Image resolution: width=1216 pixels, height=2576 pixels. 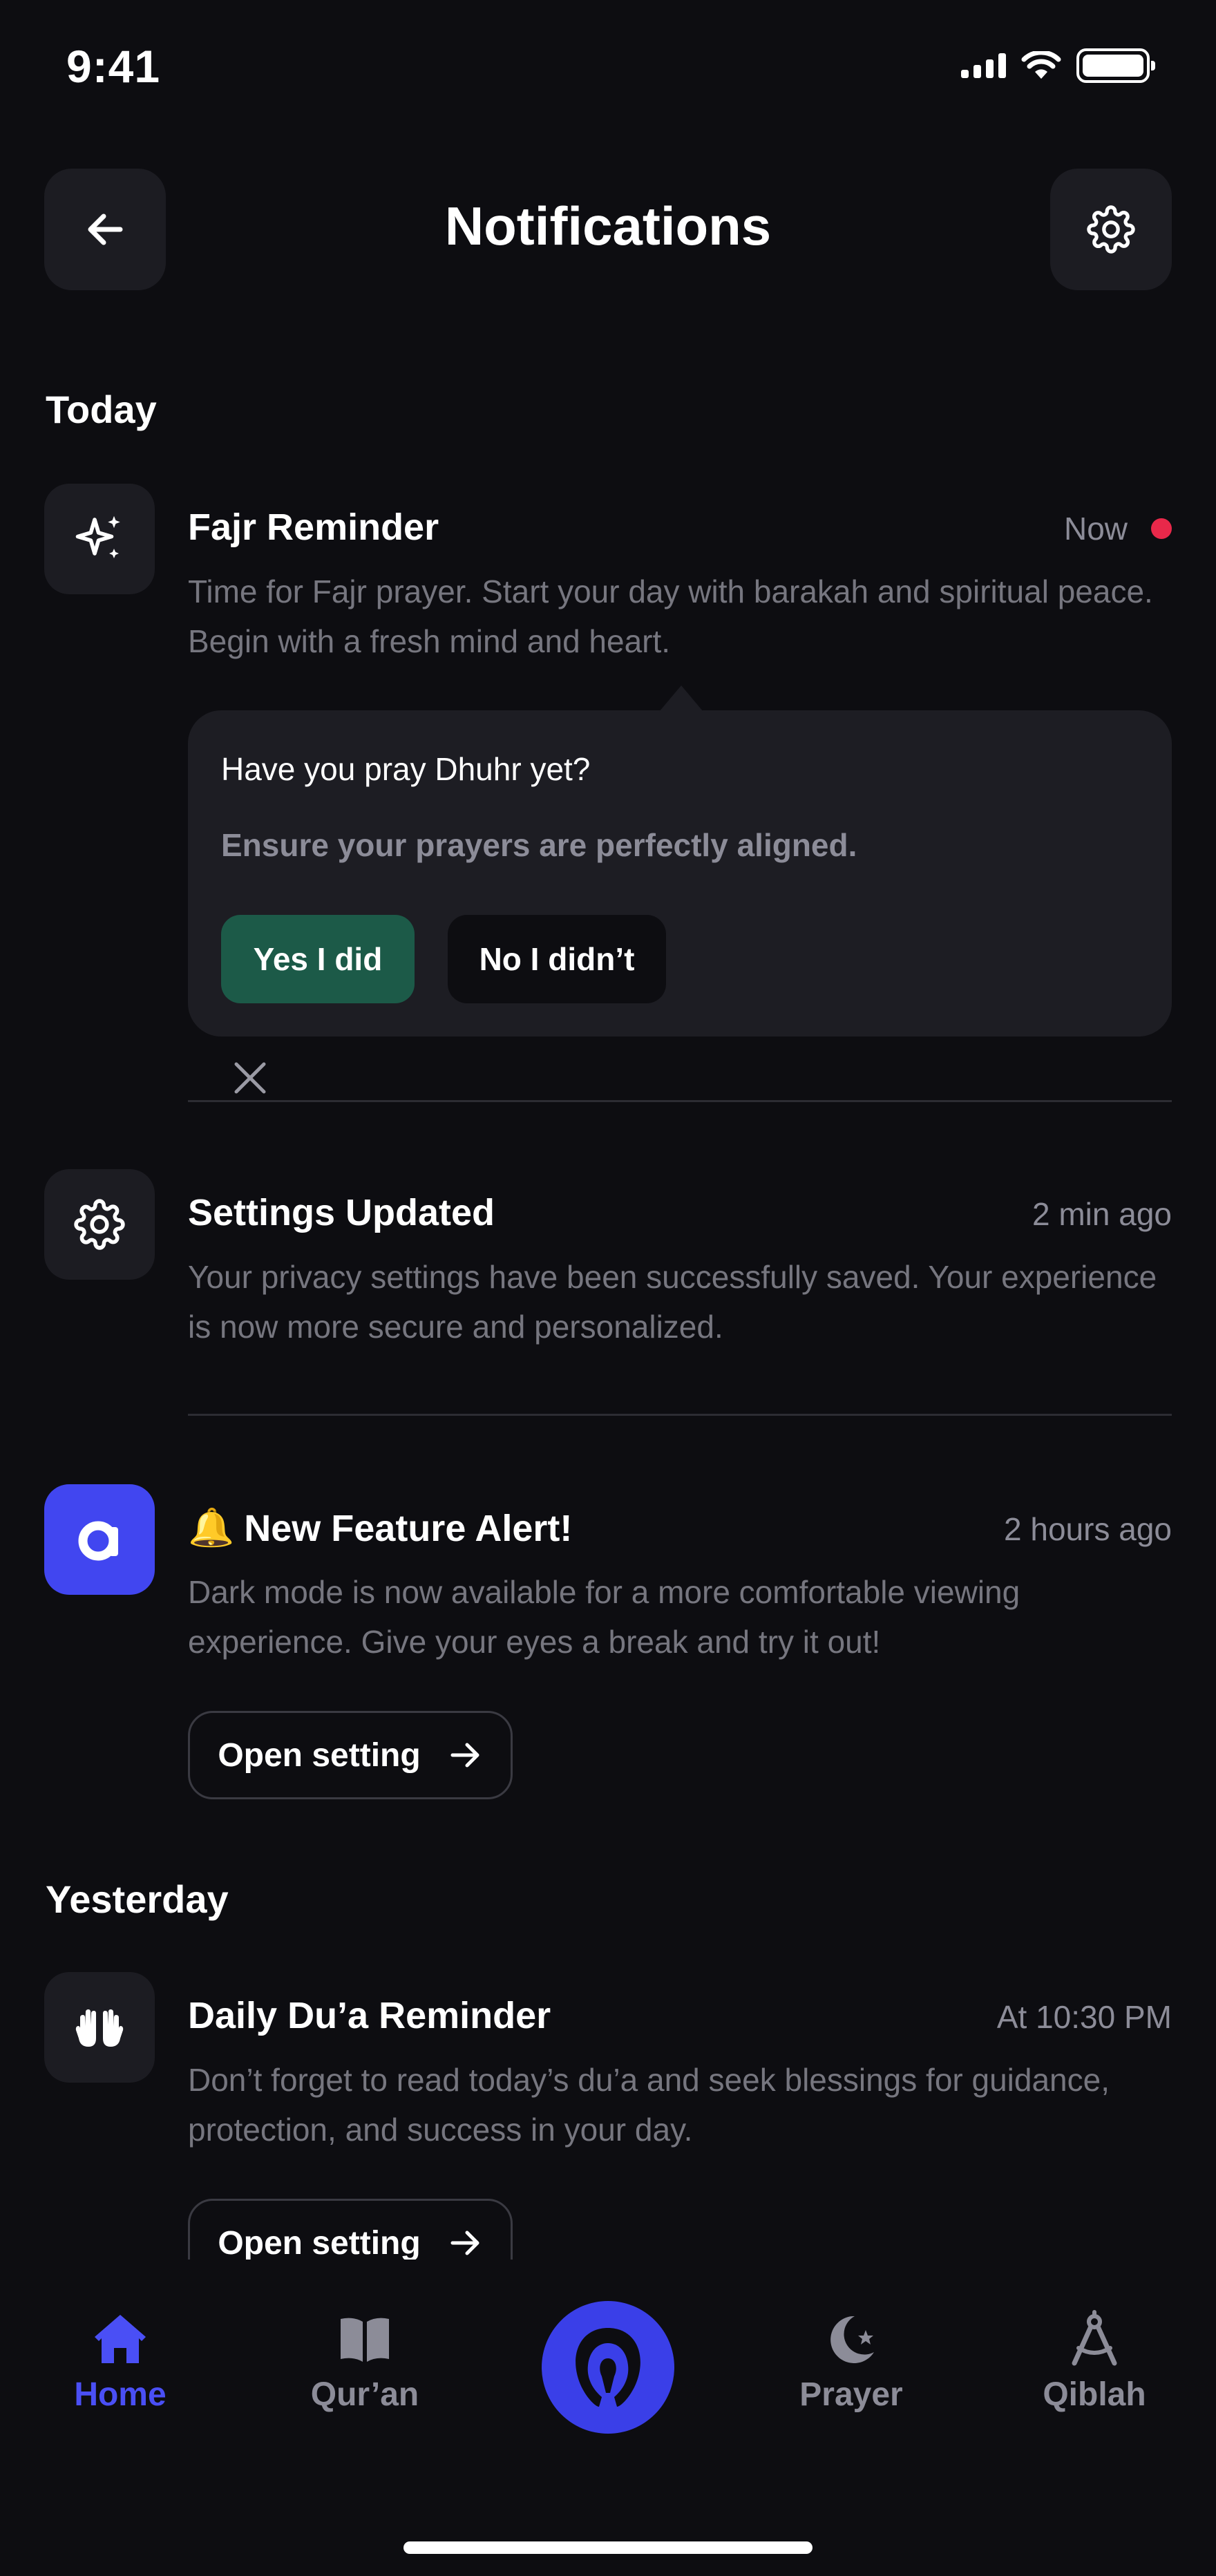 What do you see at coordinates (681, 698) in the screenshot?
I see `popup-pointer` at bounding box center [681, 698].